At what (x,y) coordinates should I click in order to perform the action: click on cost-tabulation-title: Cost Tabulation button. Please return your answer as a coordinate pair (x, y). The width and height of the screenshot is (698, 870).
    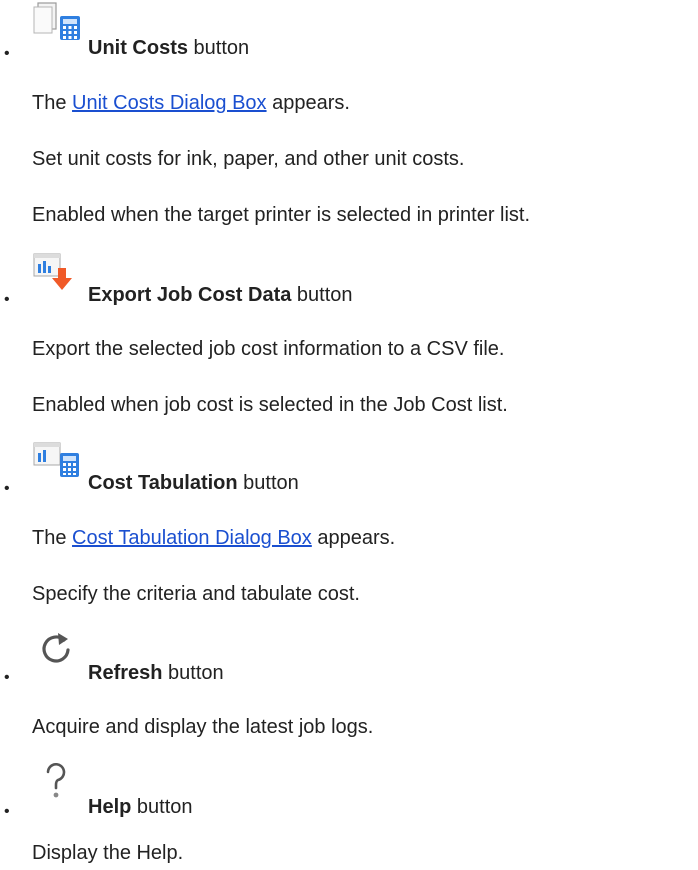
    Looking at the image, I should click on (193, 483).